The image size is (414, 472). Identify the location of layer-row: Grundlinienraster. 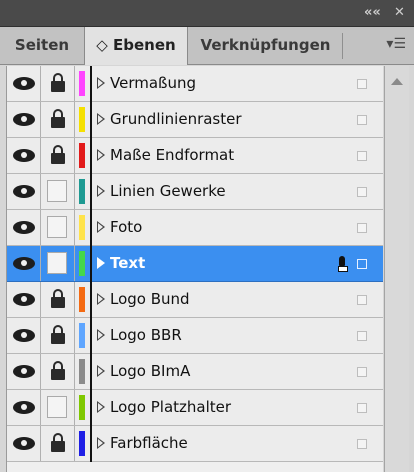
(195, 120).